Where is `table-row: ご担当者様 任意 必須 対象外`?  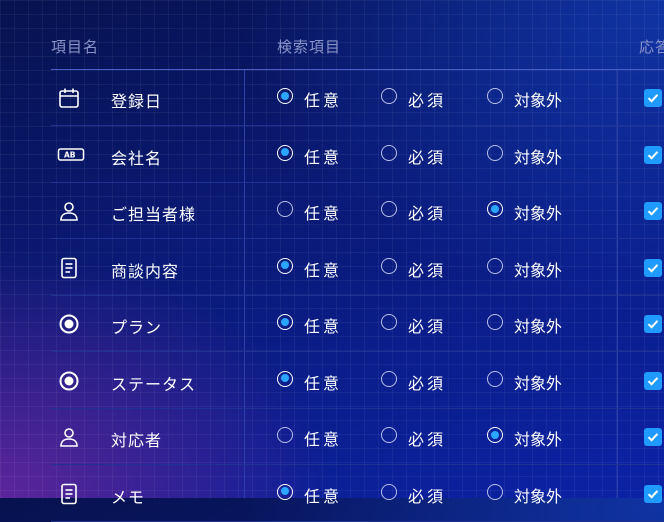
table-row: ご担当者様 任意 必須 対象外 is located at coordinates (332, 211).